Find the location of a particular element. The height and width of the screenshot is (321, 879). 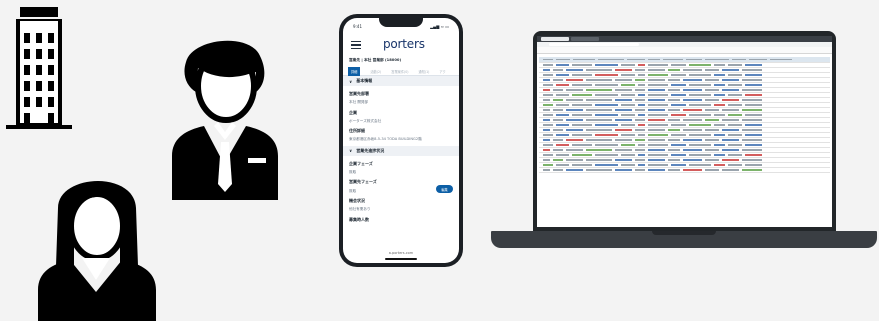

section-basic-info: ∨ 基本情報 is located at coordinates (401, 81).